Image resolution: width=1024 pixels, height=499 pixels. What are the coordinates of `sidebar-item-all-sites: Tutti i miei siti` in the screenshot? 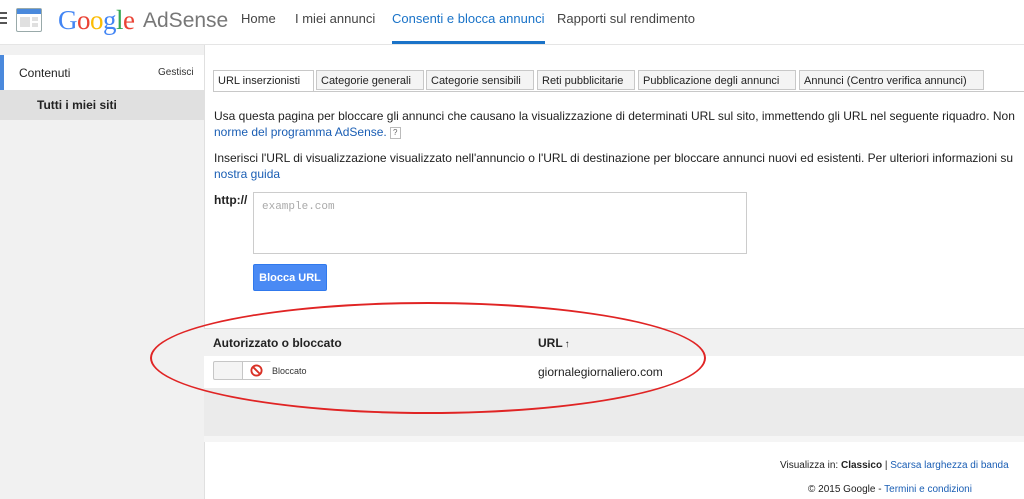 It's located at (102, 105).